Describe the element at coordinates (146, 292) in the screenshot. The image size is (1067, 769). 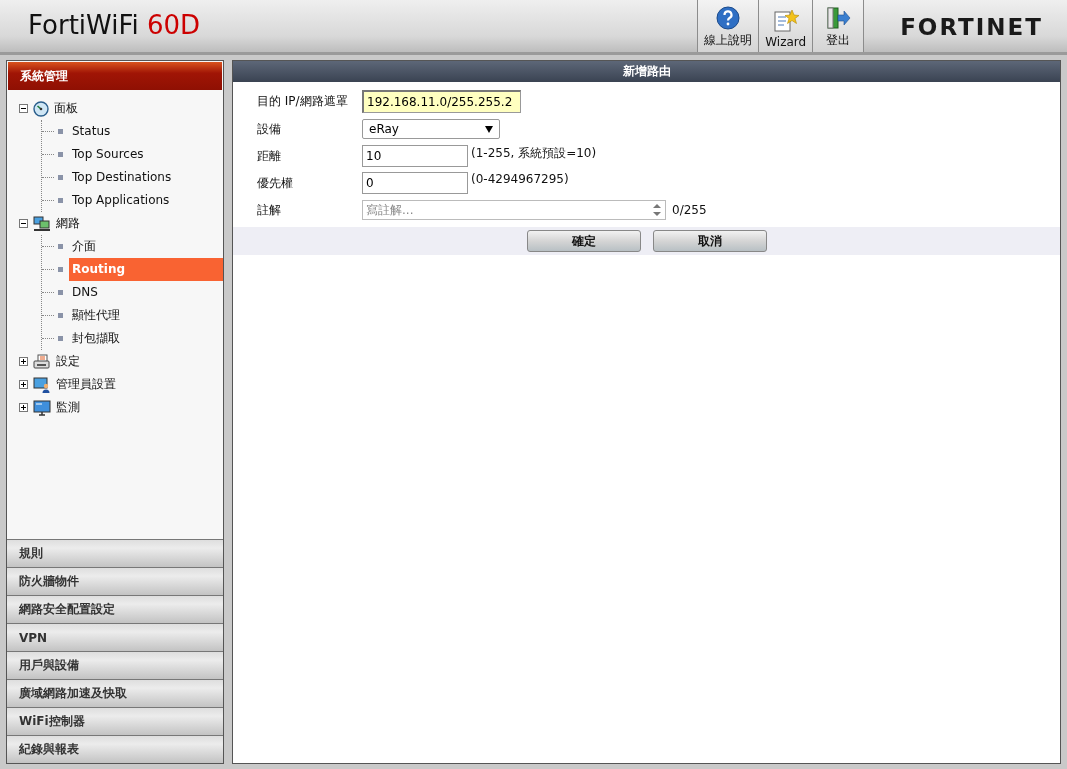
I see `tree-item: DNS` at that location.